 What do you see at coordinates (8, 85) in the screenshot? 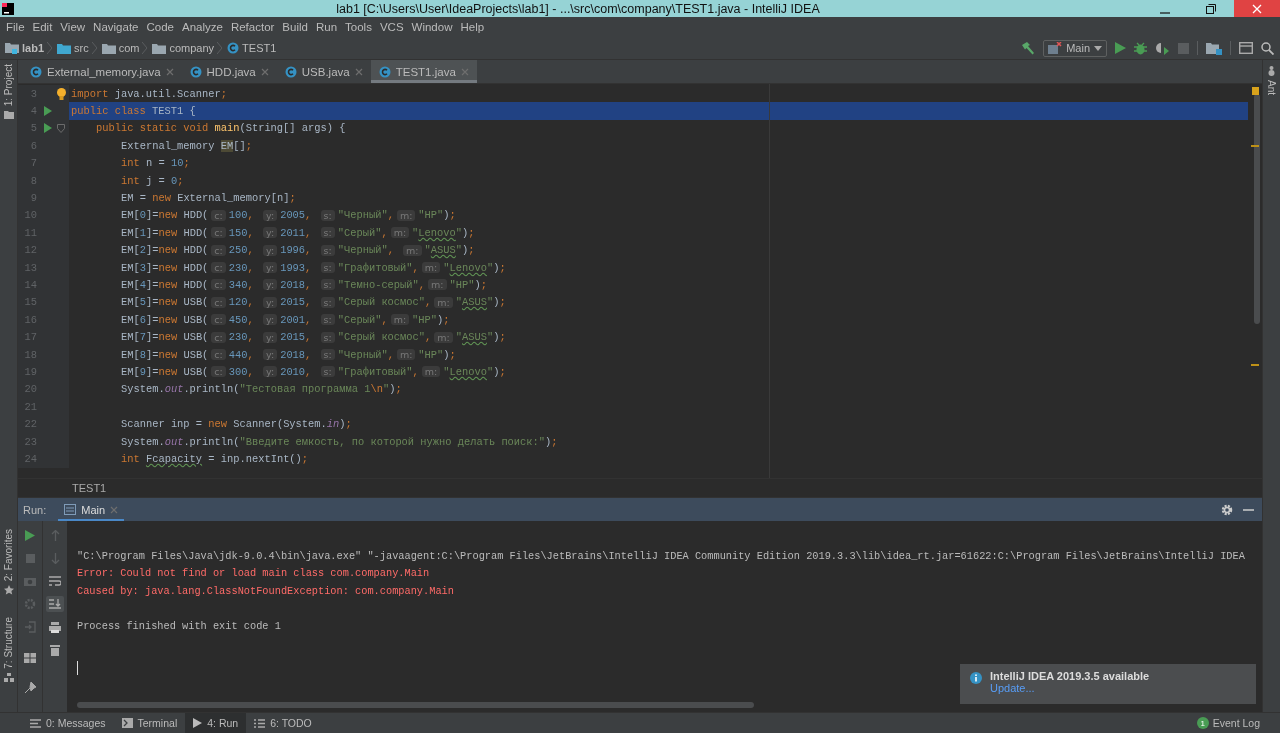
I see `tool-window-button: 1: Project` at bounding box center [8, 85].